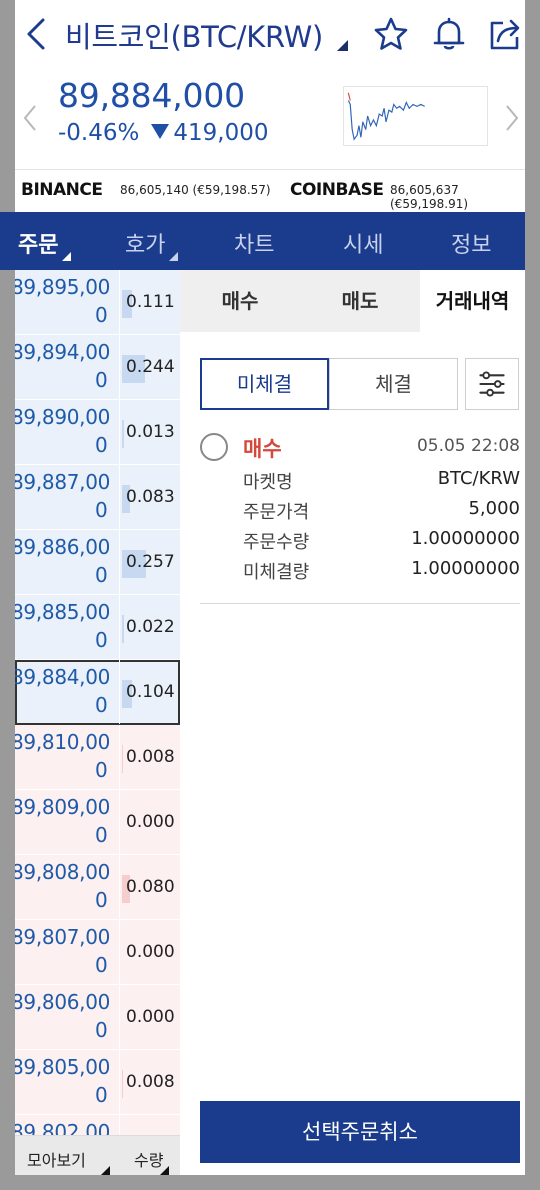 Image resolution: width=540 pixels, height=1190 pixels. Describe the element at coordinates (67, 562) in the screenshot. I see `price-cell: 89,886,00 0` at that location.